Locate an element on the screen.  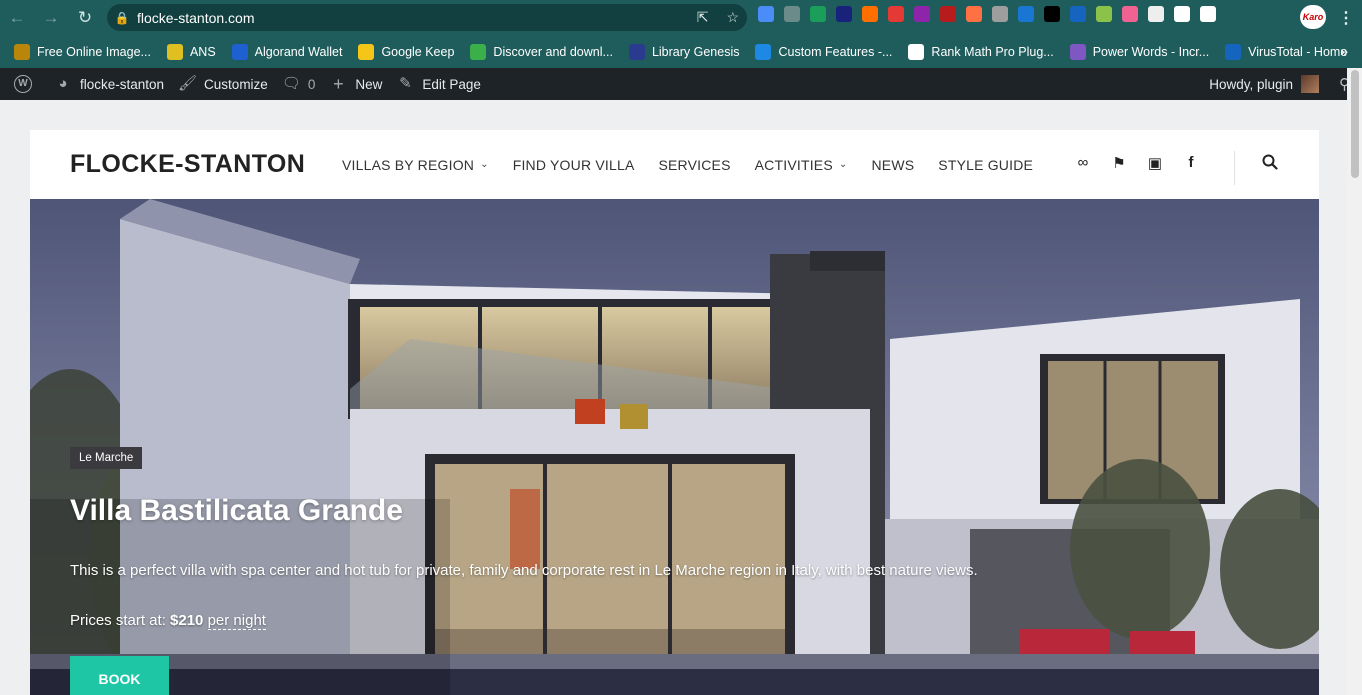
extension-13-icon is located at coordinates (1104, 14).